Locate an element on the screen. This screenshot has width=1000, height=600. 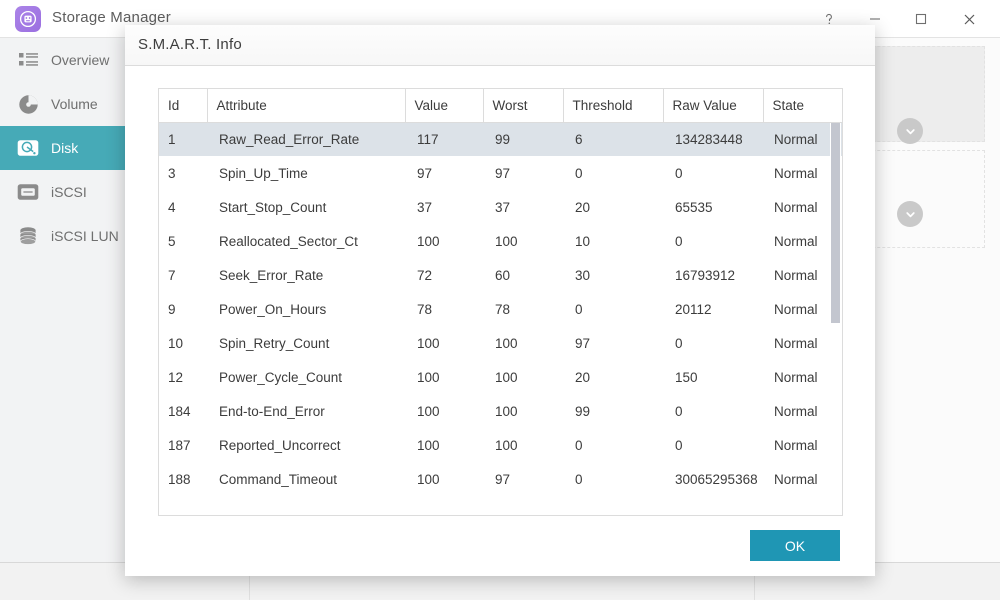
cell-id: 3 is located at coordinates (172, 173).